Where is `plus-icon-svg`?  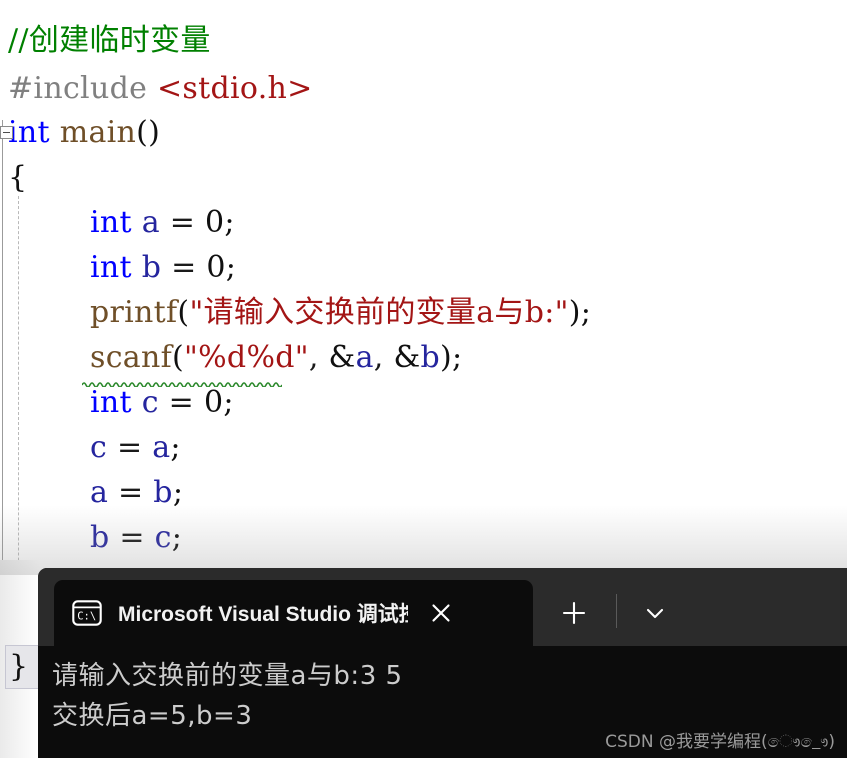 plus-icon-svg is located at coordinates (574, 613).